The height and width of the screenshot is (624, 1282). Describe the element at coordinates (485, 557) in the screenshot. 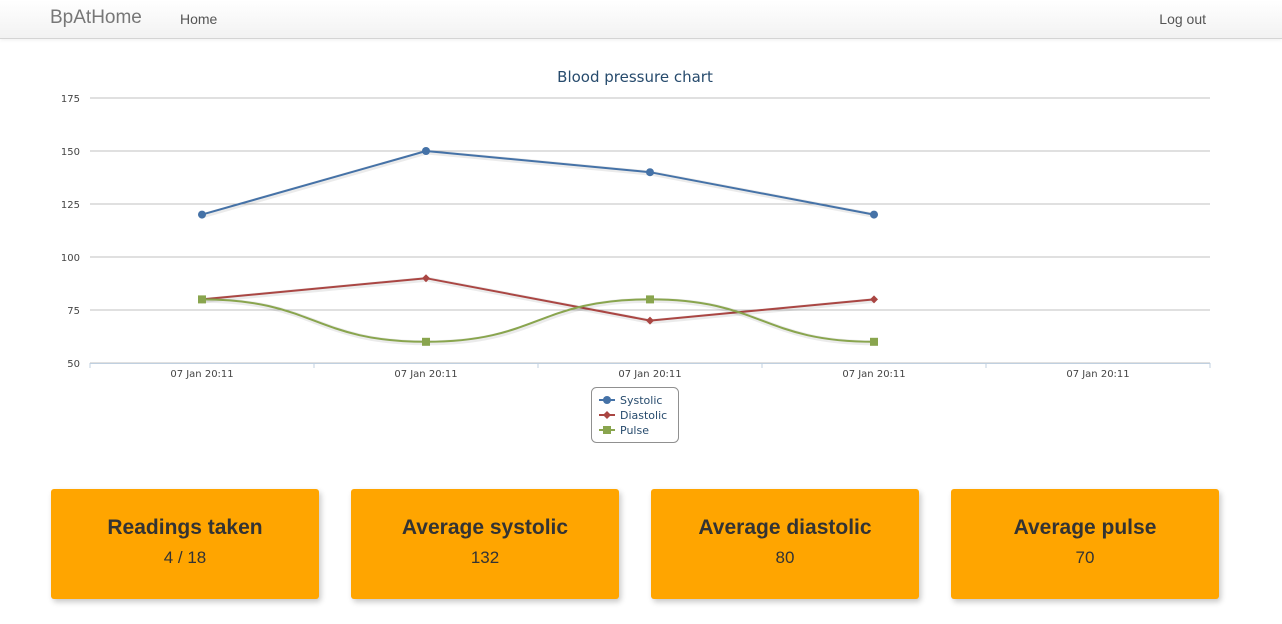

I see `stat-value: 132` at that location.